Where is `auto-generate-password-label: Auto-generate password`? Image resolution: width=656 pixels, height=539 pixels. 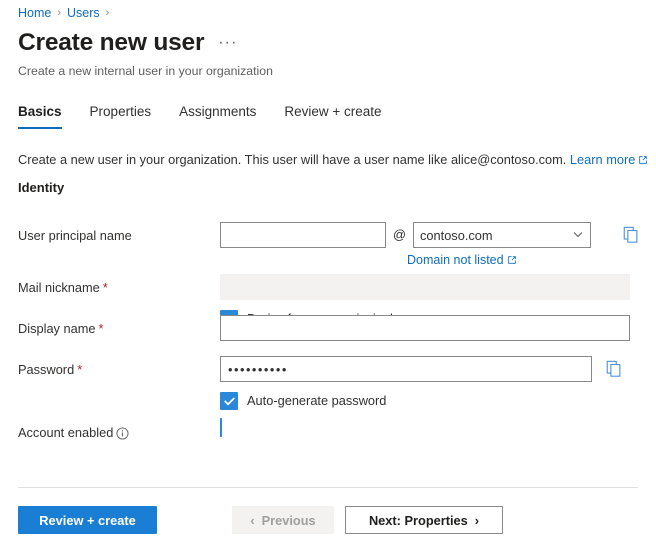 auto-generate-password-label: Auto-generate password is located at coordinates (316, 401).